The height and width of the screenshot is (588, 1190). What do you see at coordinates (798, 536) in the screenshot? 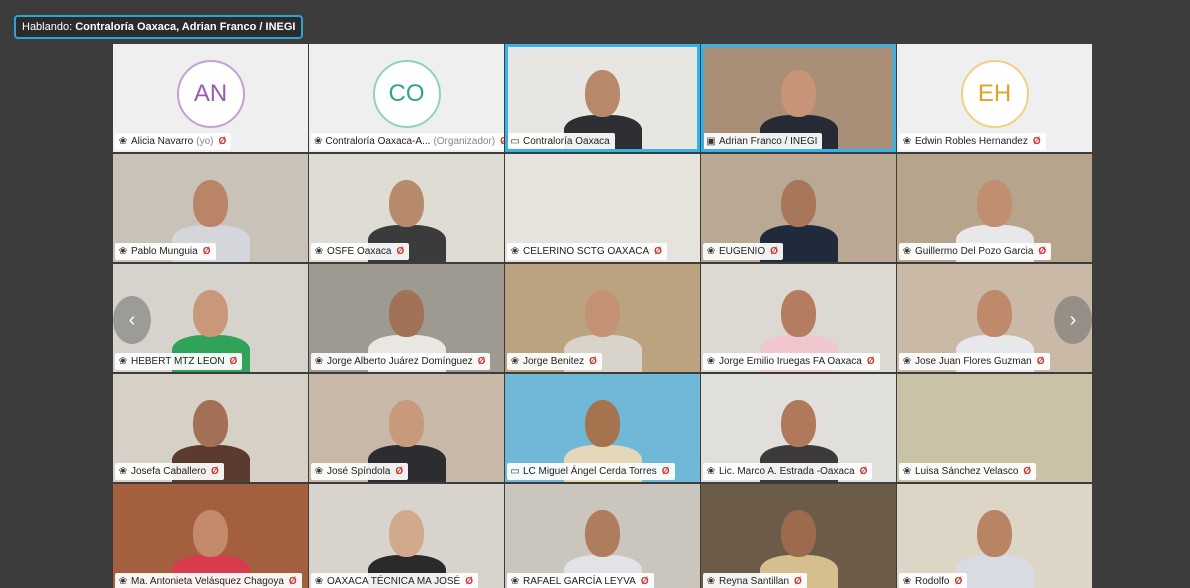
I see `participant-tile: ❀ Reyna Santillan Ø` at bounding box center [798, 536].